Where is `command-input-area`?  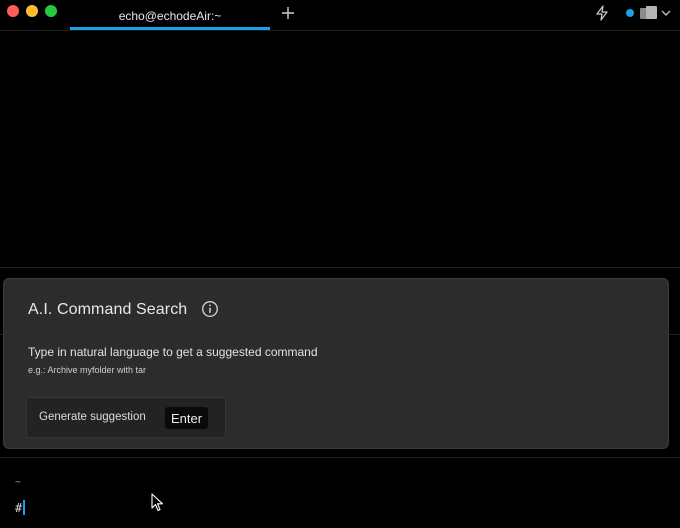
command-input-area is located at coordinates (340, 498).